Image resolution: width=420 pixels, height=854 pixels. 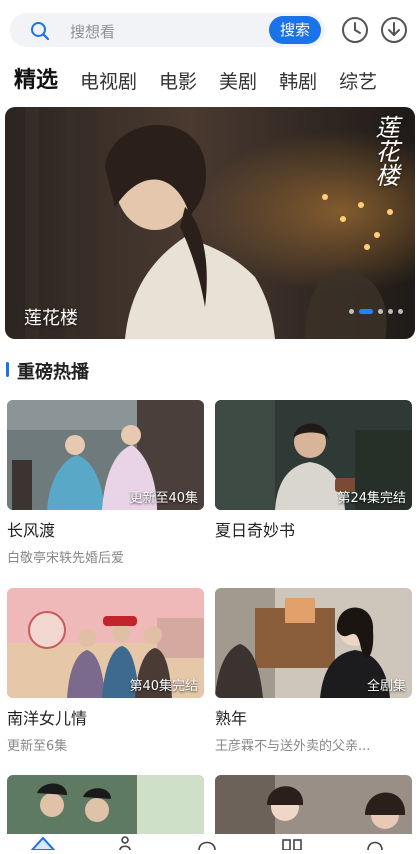 What do you see at coordinates (167, 30) in the screenshot?
I see `search-bar: 搜想看 搜索` at bounding box center [167, 30].